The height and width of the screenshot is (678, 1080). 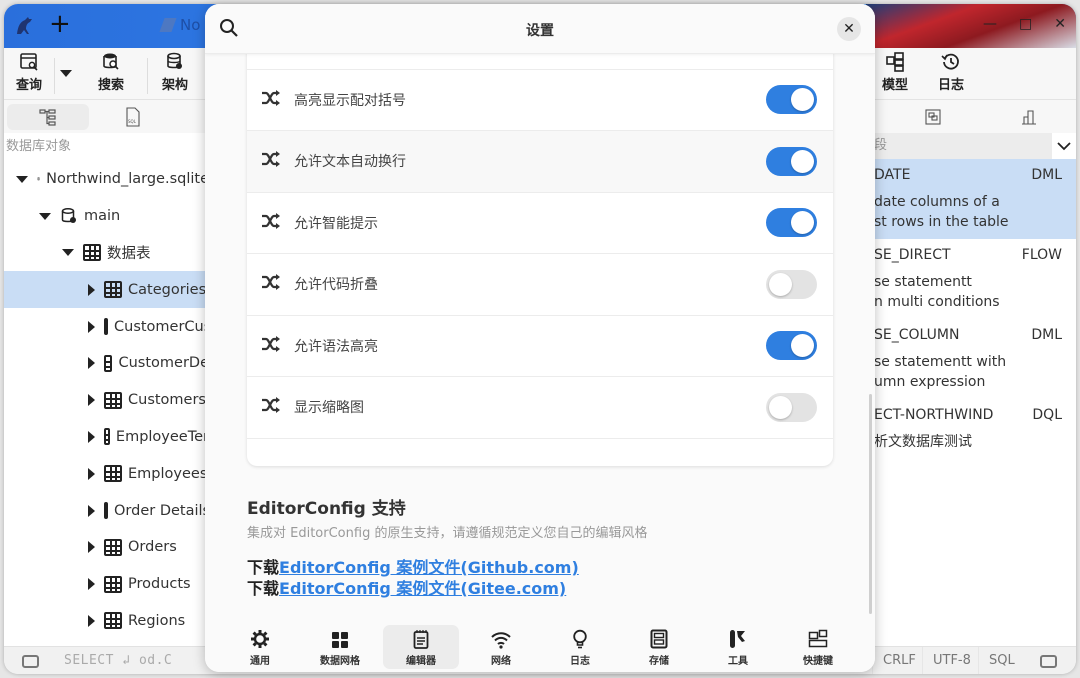 What do you see at coordinates (895, 72) in the screenshot?
I see `model-button: 模型` at bounding box center [895, 72].